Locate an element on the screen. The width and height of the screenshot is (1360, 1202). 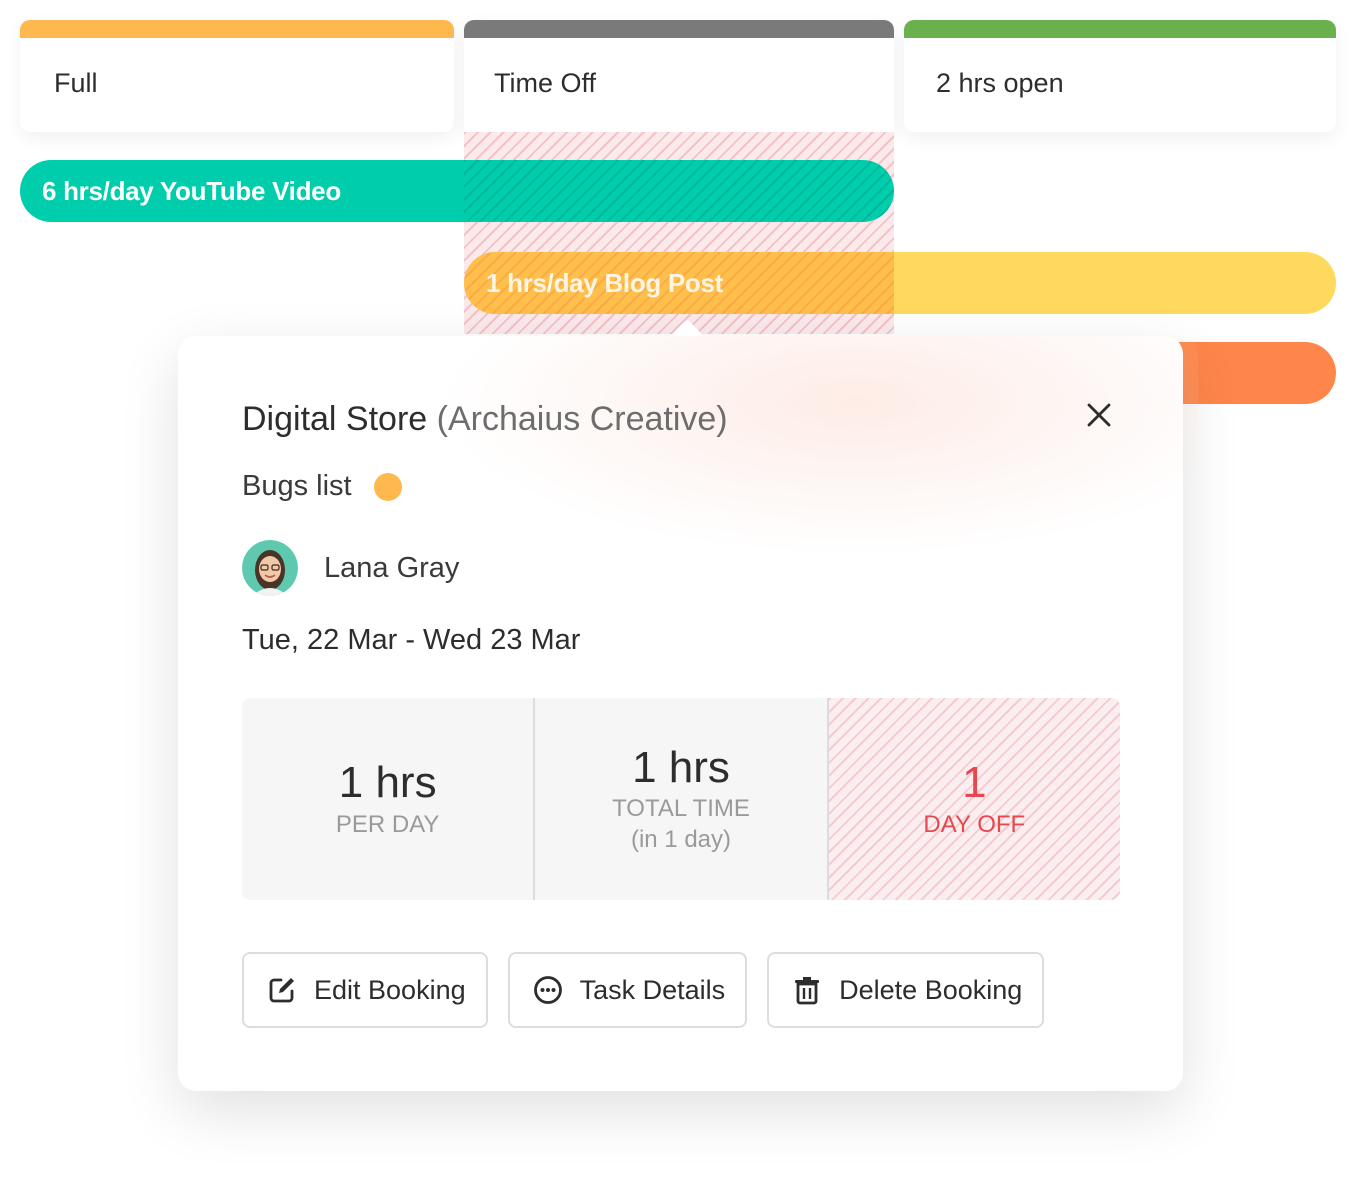
popup-actions: Edit Booking Task Details Delete Booking is located at coordinates (643, 990).